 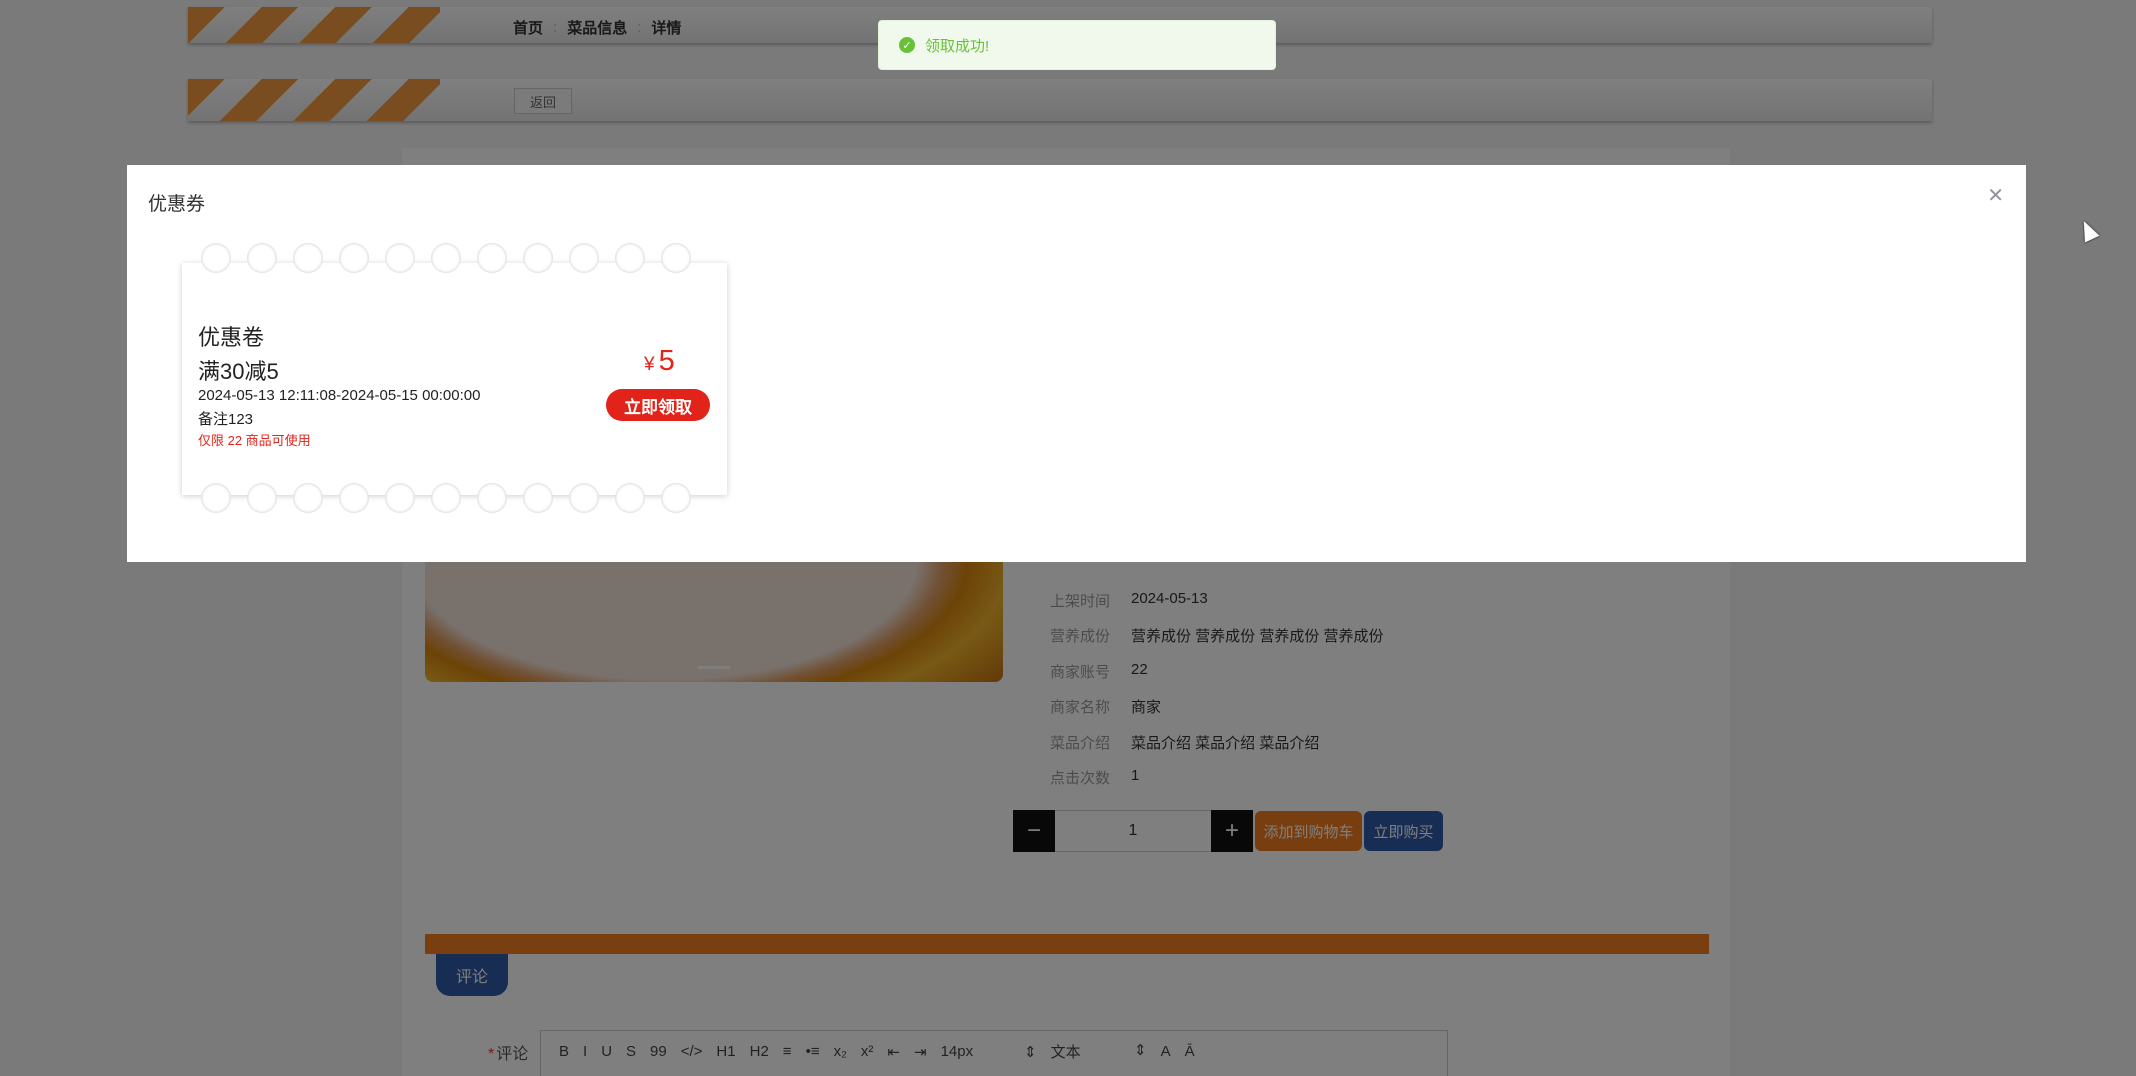 What do you see at coordinates (461, 498) in the screenshot?
I see `coupon-perforation-bottom` at bounding box center [461, 498].